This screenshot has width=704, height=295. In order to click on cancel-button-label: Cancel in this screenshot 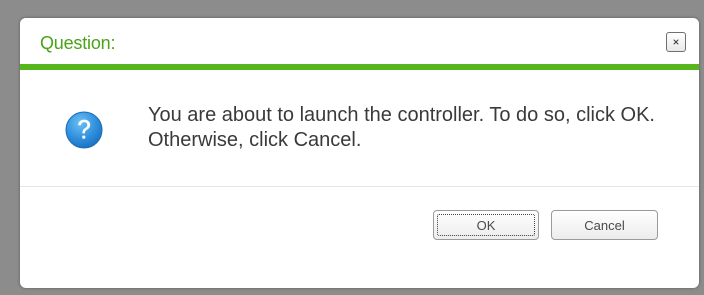, I will do `click(604, 225)`.